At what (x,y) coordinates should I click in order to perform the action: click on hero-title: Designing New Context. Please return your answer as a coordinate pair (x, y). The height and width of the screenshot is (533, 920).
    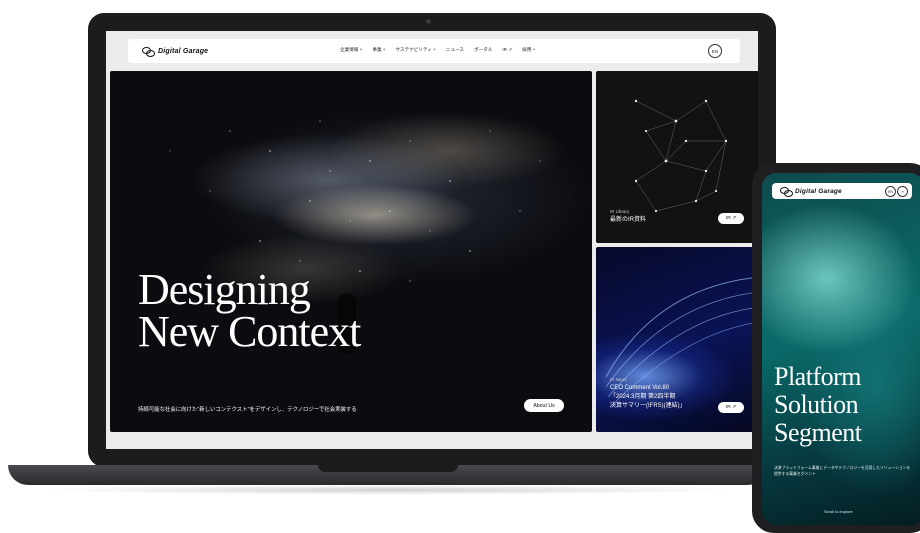
    Looking at the image, I should click on (249, 310).